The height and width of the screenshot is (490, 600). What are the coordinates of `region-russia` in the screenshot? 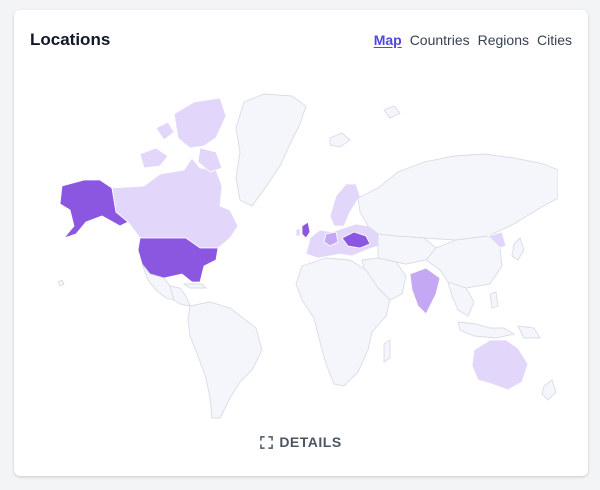 It's located at (457, 197).